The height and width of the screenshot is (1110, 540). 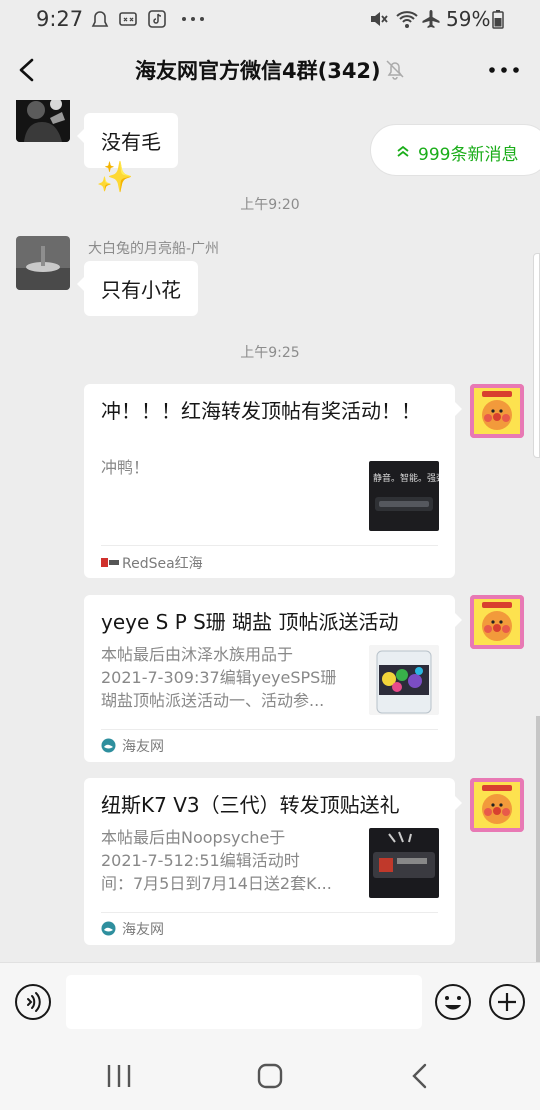 What do you see at coordinates (538, 839) in the screenshot?
I see `scrollbar` at bounding box center [538, 839].